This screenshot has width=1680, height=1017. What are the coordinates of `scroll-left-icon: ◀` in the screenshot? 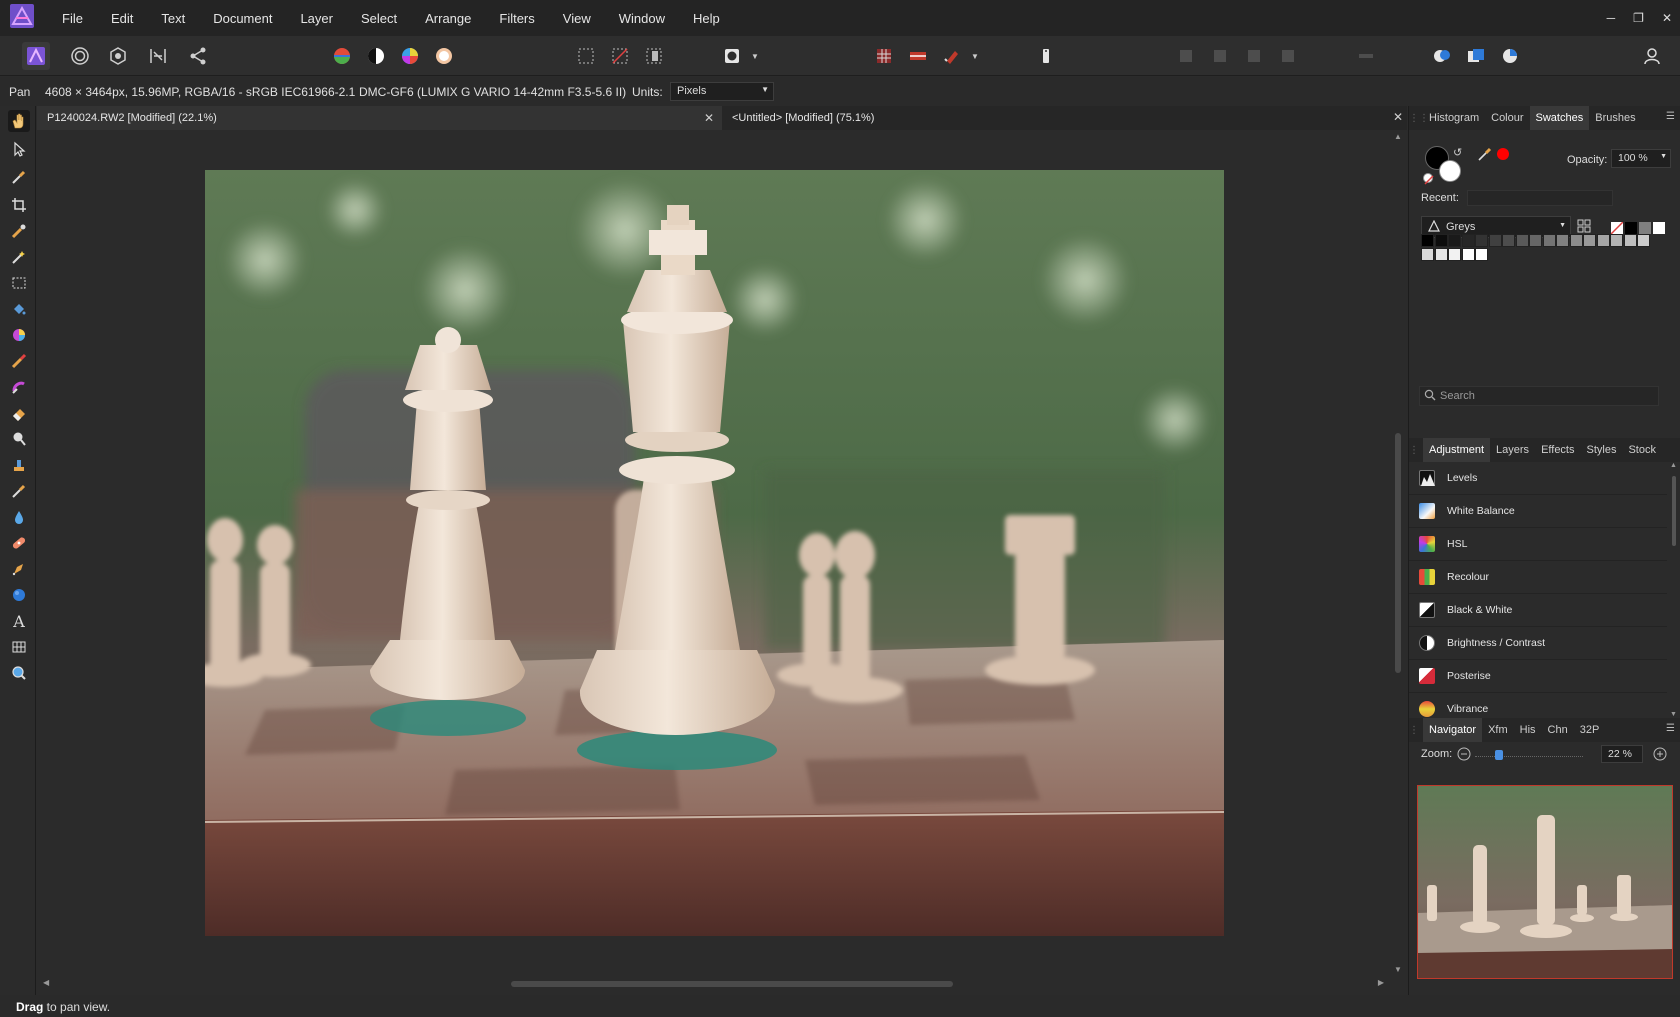 It's located at (46, 982).